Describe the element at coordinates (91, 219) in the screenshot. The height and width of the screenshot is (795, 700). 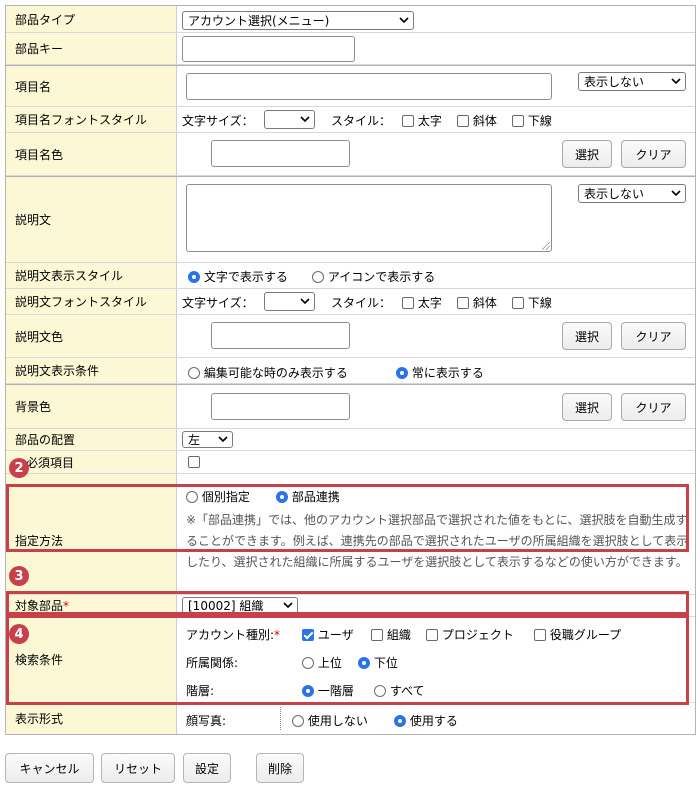
I see `description-label: 説明文` at that location.